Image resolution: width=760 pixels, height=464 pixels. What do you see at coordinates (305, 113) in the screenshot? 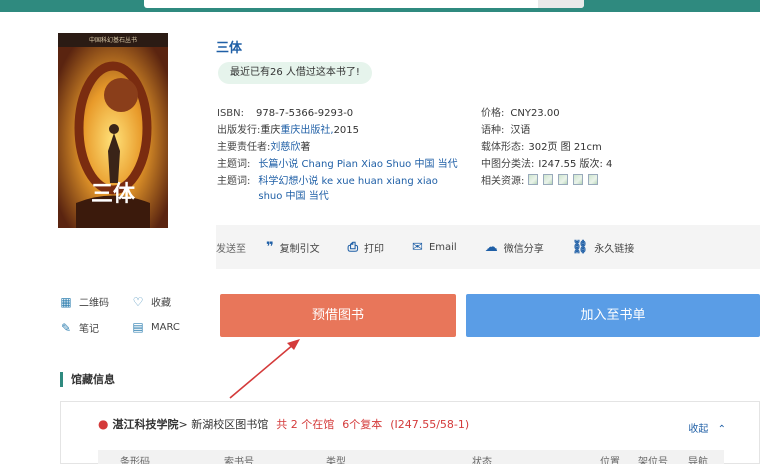
I see `isbn-value: 978-7-5366-9293-0` at bounding box center [305, 113].